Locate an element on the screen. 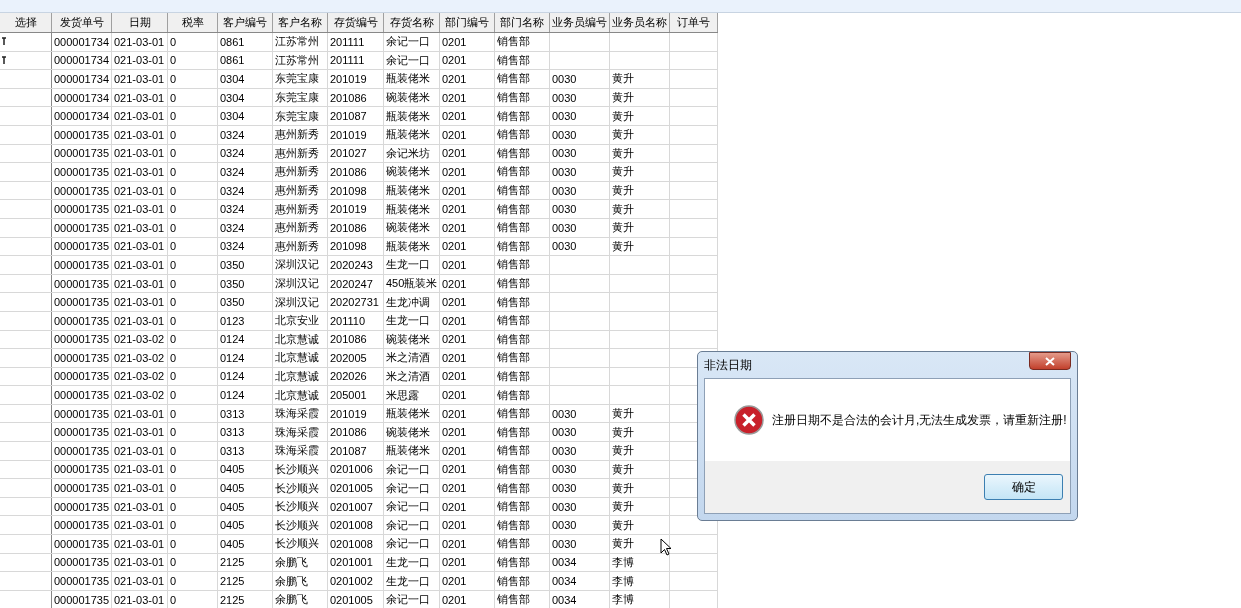  column-header: 日期 is located at coordinates (140, 22).